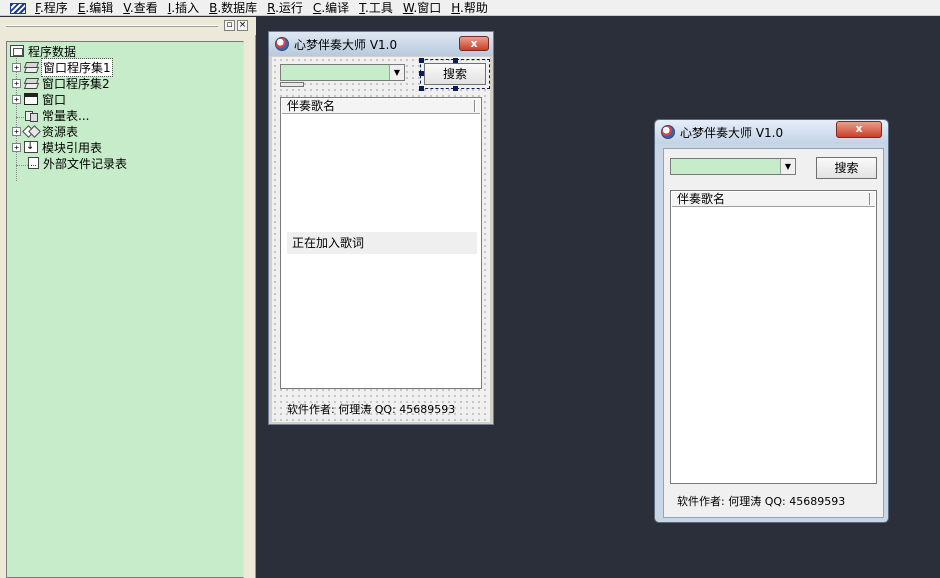 The image size is (940, 578). What do you see at coordinates (31, 115) in the screenshot?
I see `constant-icon` at bounding box center [31, 115].